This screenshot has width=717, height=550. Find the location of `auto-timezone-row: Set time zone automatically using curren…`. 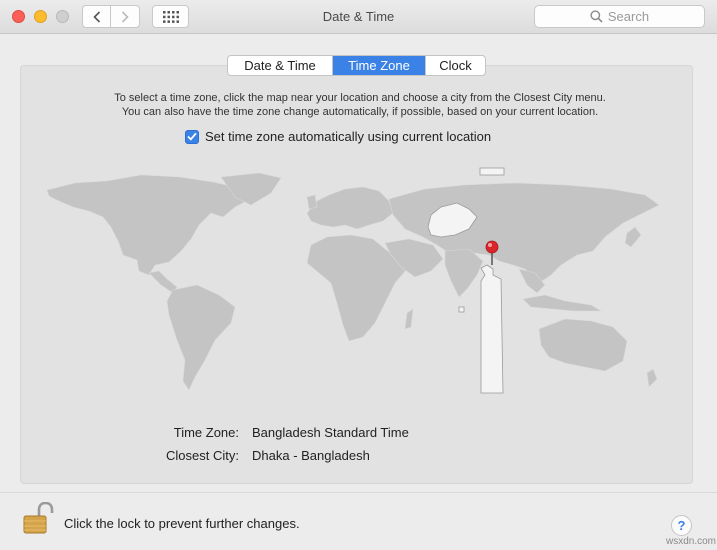

auto-timezone-row: Set time zone automatically using curren… is located at coordinates (338, 136).